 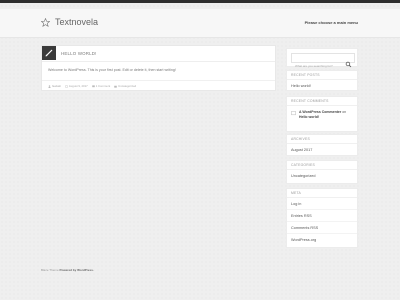 I want to click on archive-link: August 2017, so click(x=322, y=150).